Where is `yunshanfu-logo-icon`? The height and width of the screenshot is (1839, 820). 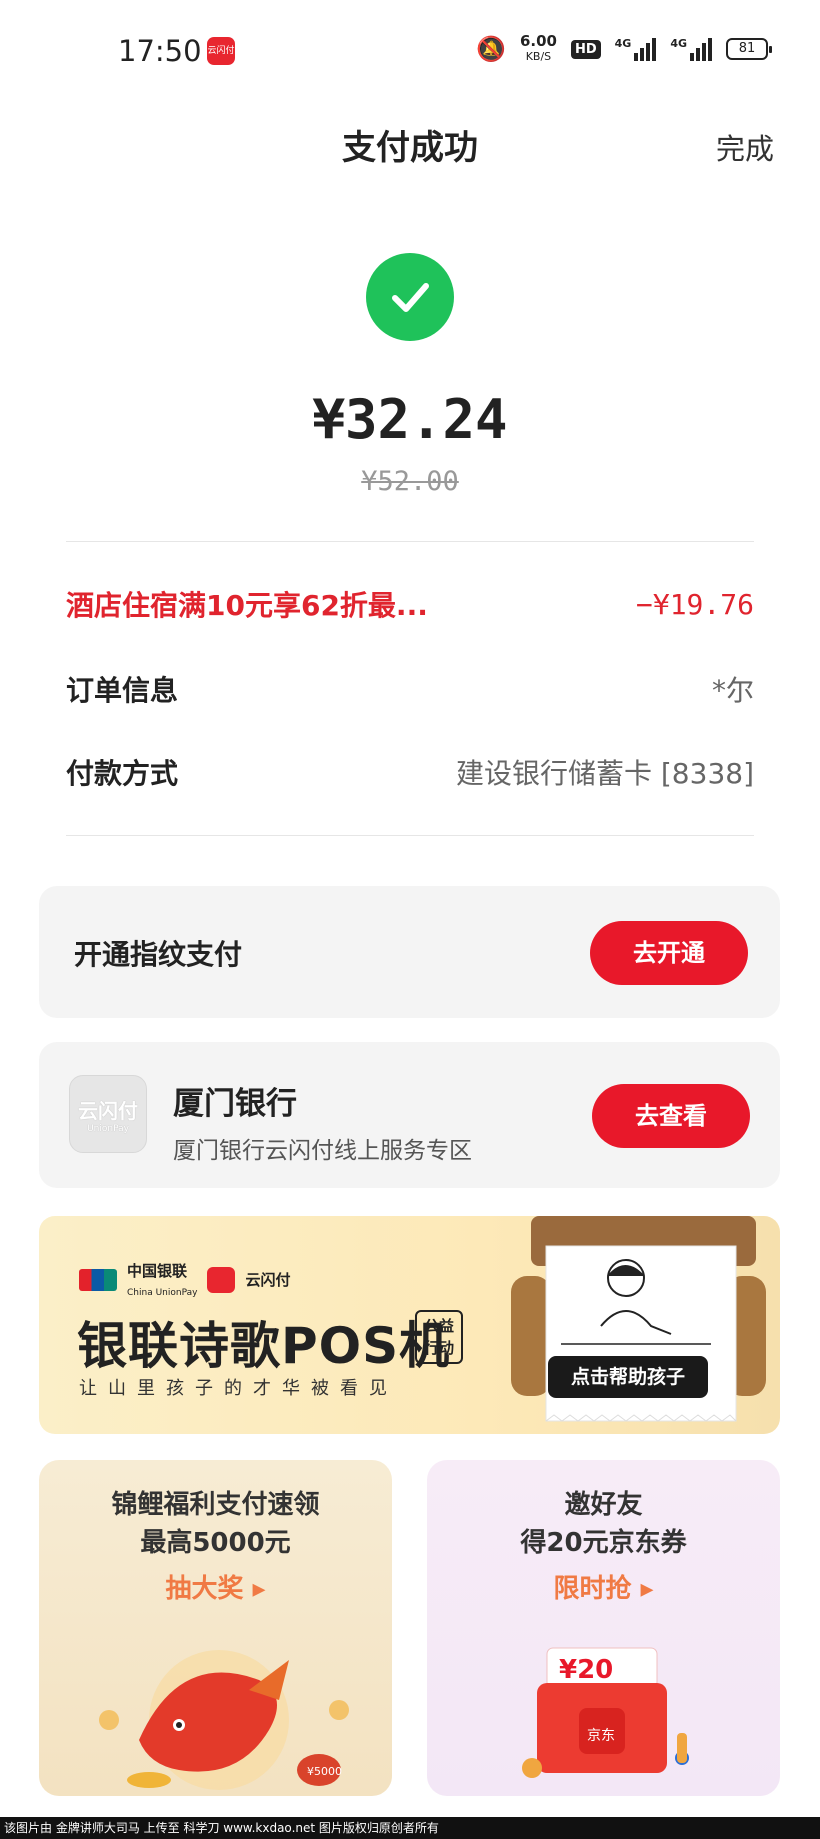
yunshanfu-logo-icon is located at coordinates (221, 1279).